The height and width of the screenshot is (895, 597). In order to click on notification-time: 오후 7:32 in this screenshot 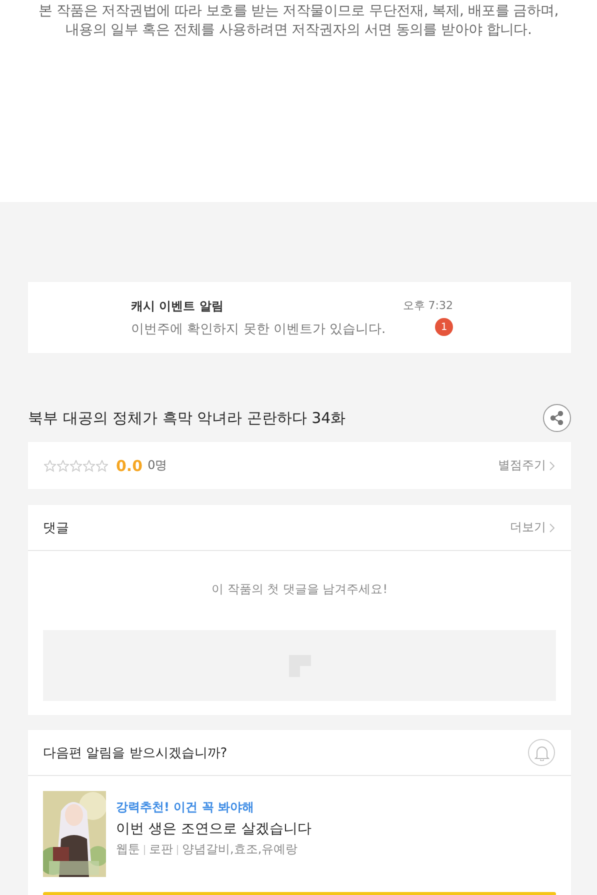, I will do `click(427, 305)`.